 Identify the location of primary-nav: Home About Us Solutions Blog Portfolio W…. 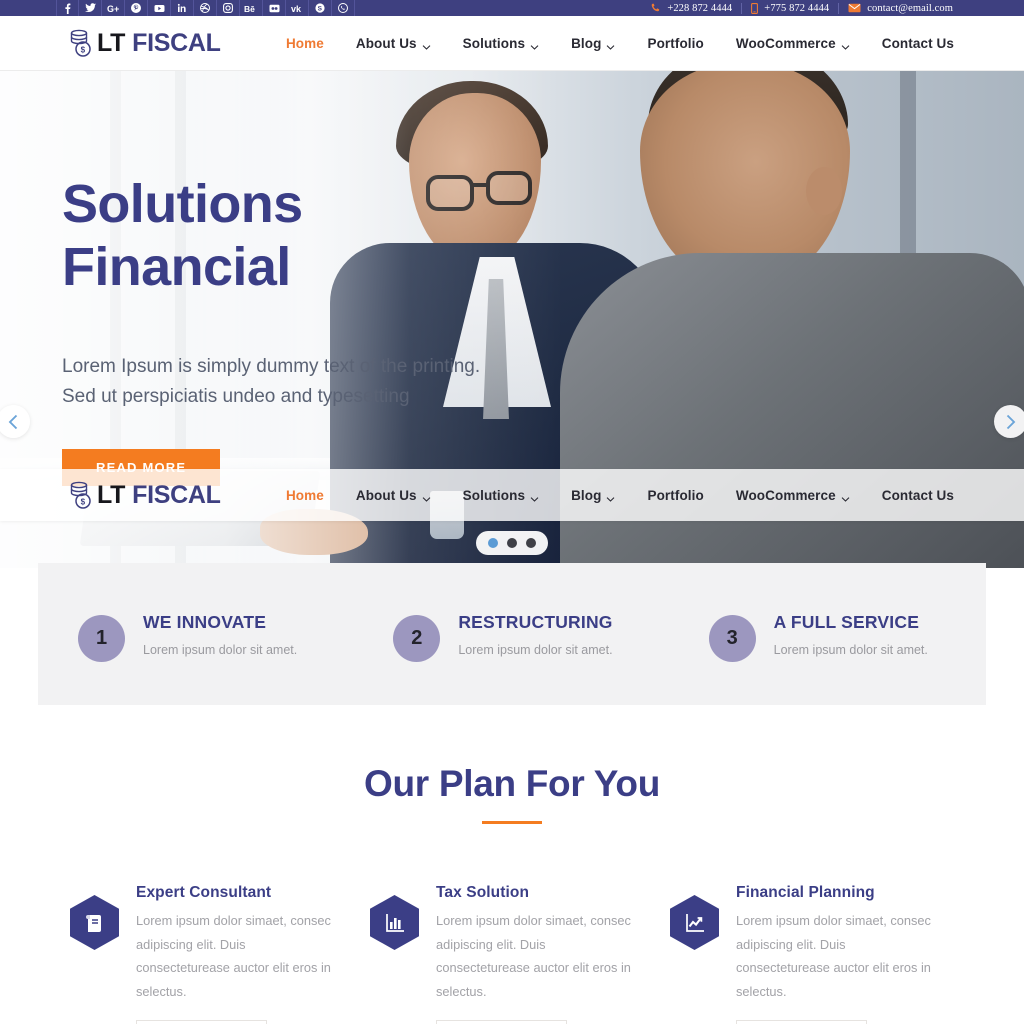
(620, 43).